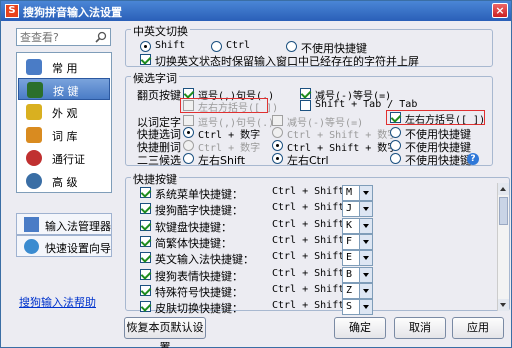 The height and width of the screenshot is (348, 512). Describe the element at coordinates (256, 11) in the screenshot. I see `title-bar: S 搜狗拼音输入法设置 ×` at that location.